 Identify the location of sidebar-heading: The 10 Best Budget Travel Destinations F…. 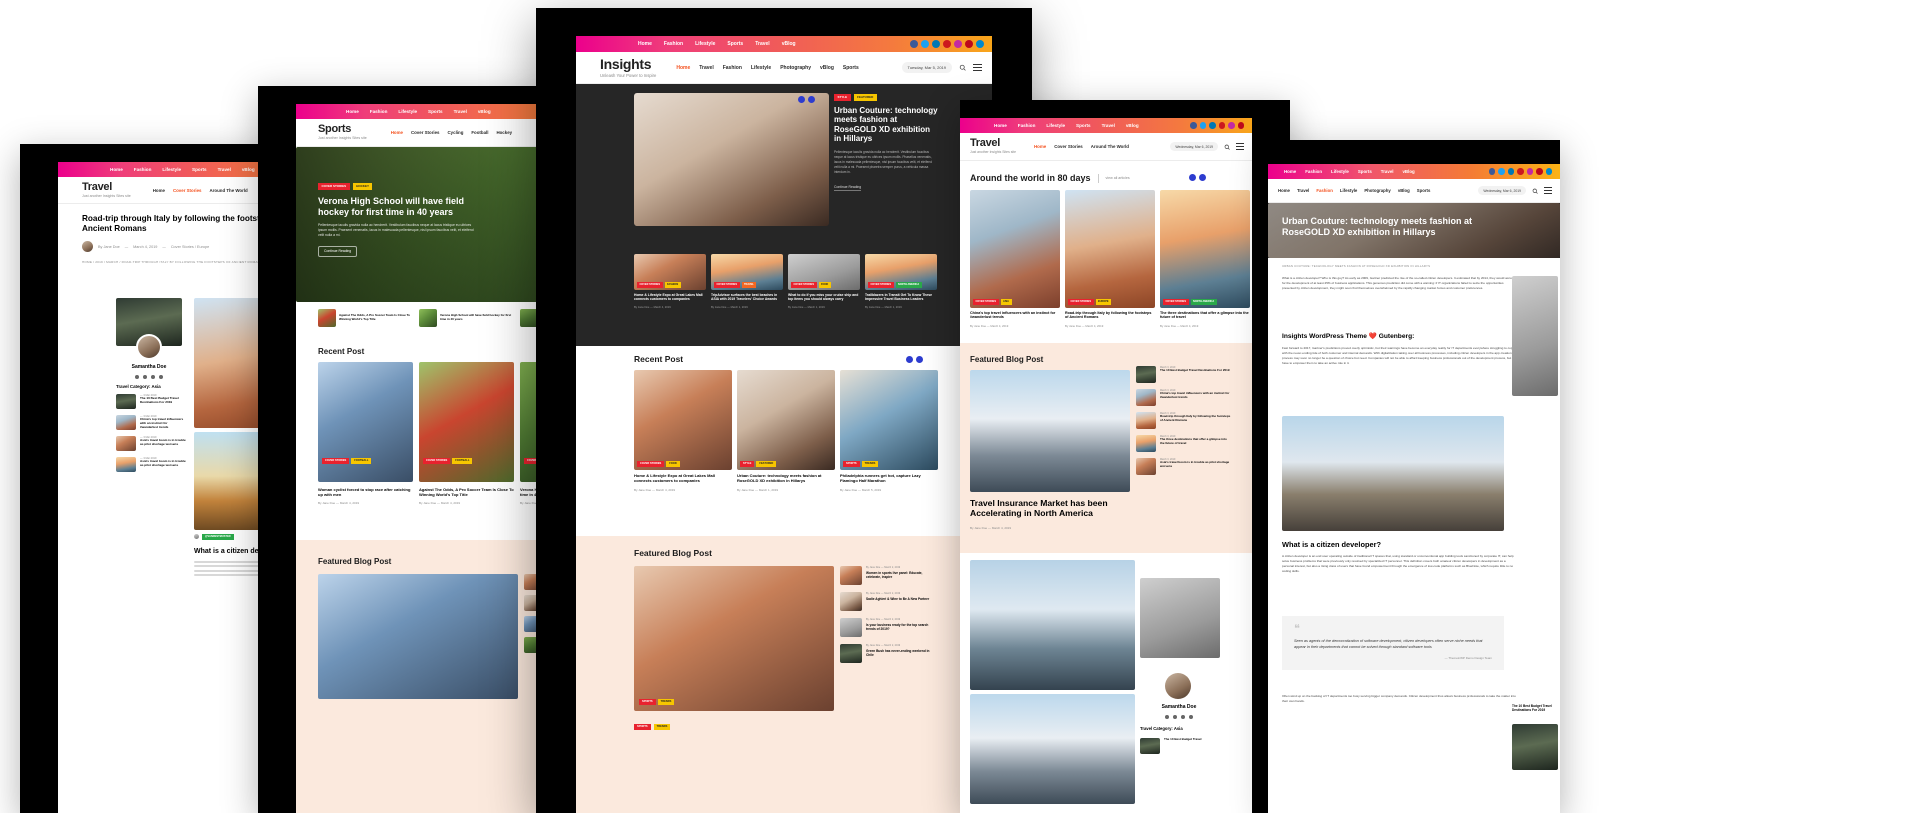
(1535, 708).